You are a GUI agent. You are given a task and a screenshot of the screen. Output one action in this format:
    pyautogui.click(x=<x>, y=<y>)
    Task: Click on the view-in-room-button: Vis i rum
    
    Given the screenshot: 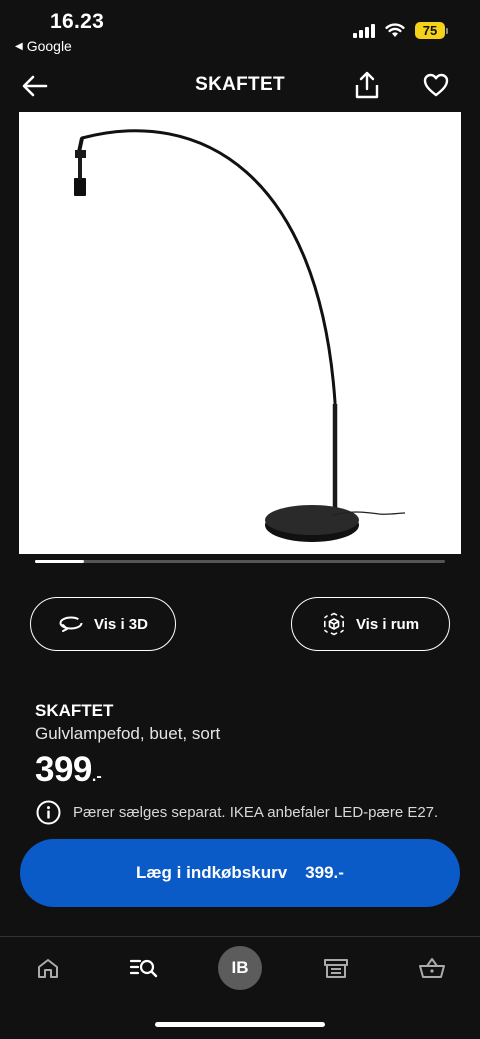 What is the action you would take?
    pyautogui.click(x=370, y=624)
    